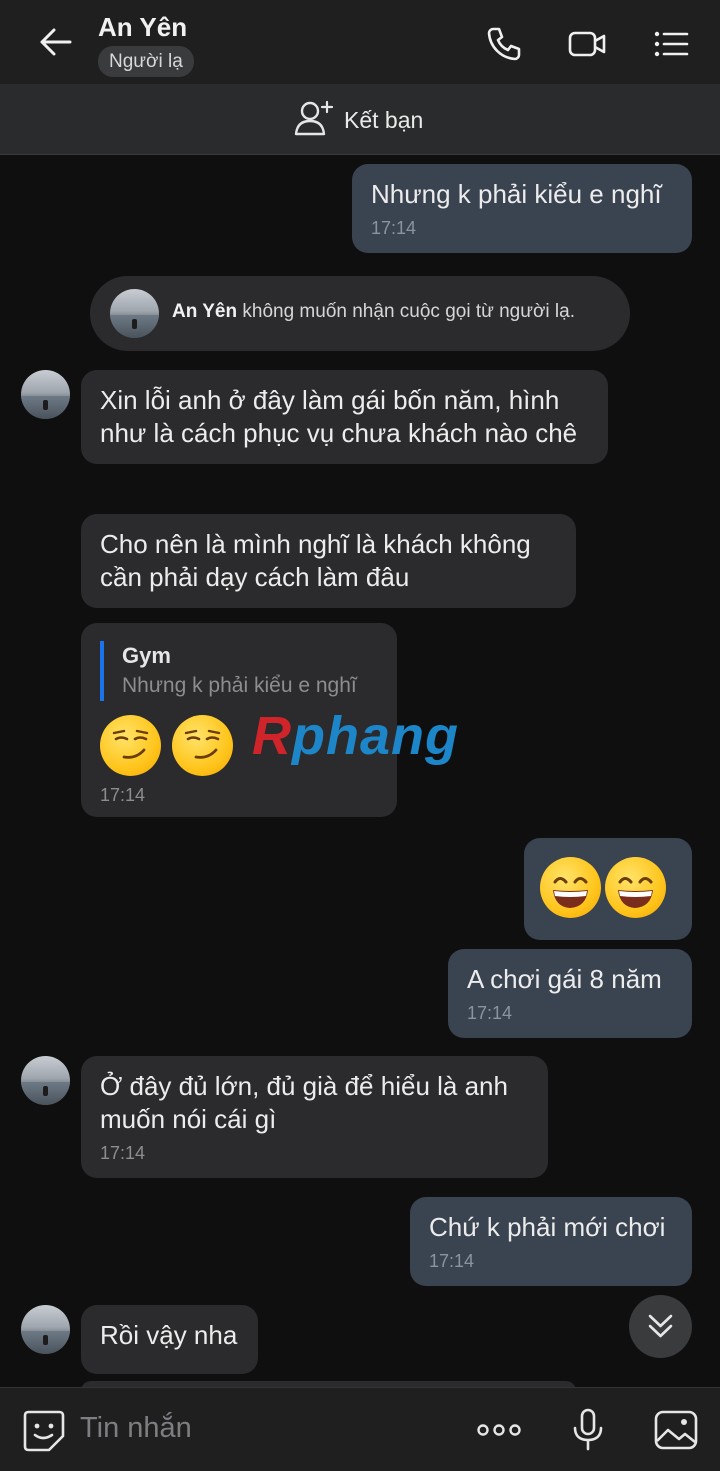  I want to click on message-bubble-incoming: Rồi vậy nha, so click(169, 1339).